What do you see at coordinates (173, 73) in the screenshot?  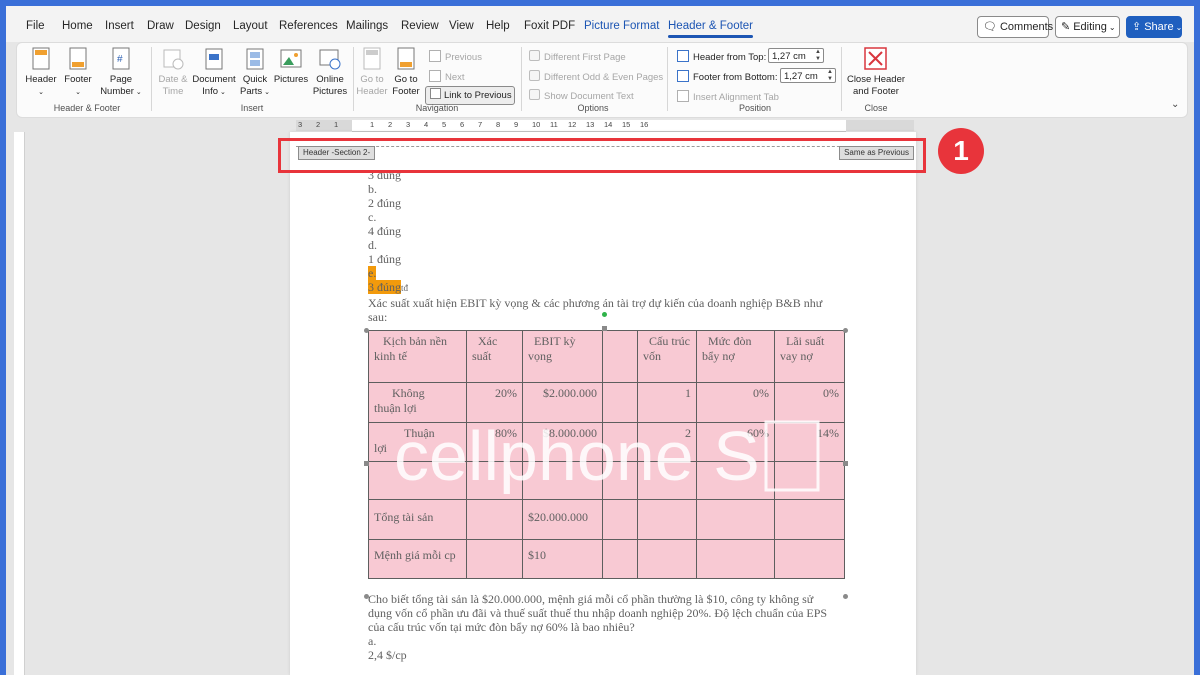 I see `date-time-button: Date & Time` at bounding box center [173, 73].